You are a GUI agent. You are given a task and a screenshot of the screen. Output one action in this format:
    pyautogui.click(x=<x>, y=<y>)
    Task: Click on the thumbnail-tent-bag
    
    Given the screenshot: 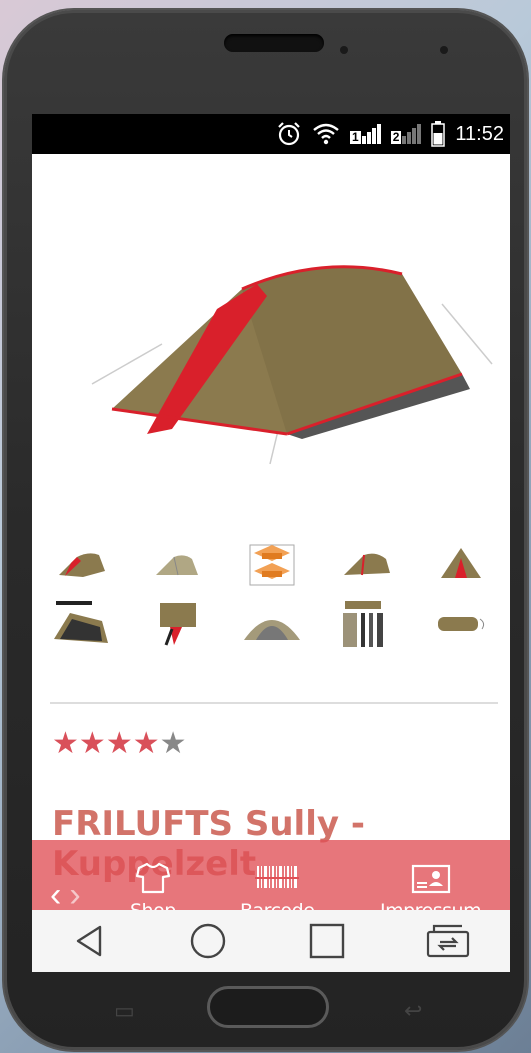 What is the action you would take?
    pyautogui.click(x=462, y=624)
    